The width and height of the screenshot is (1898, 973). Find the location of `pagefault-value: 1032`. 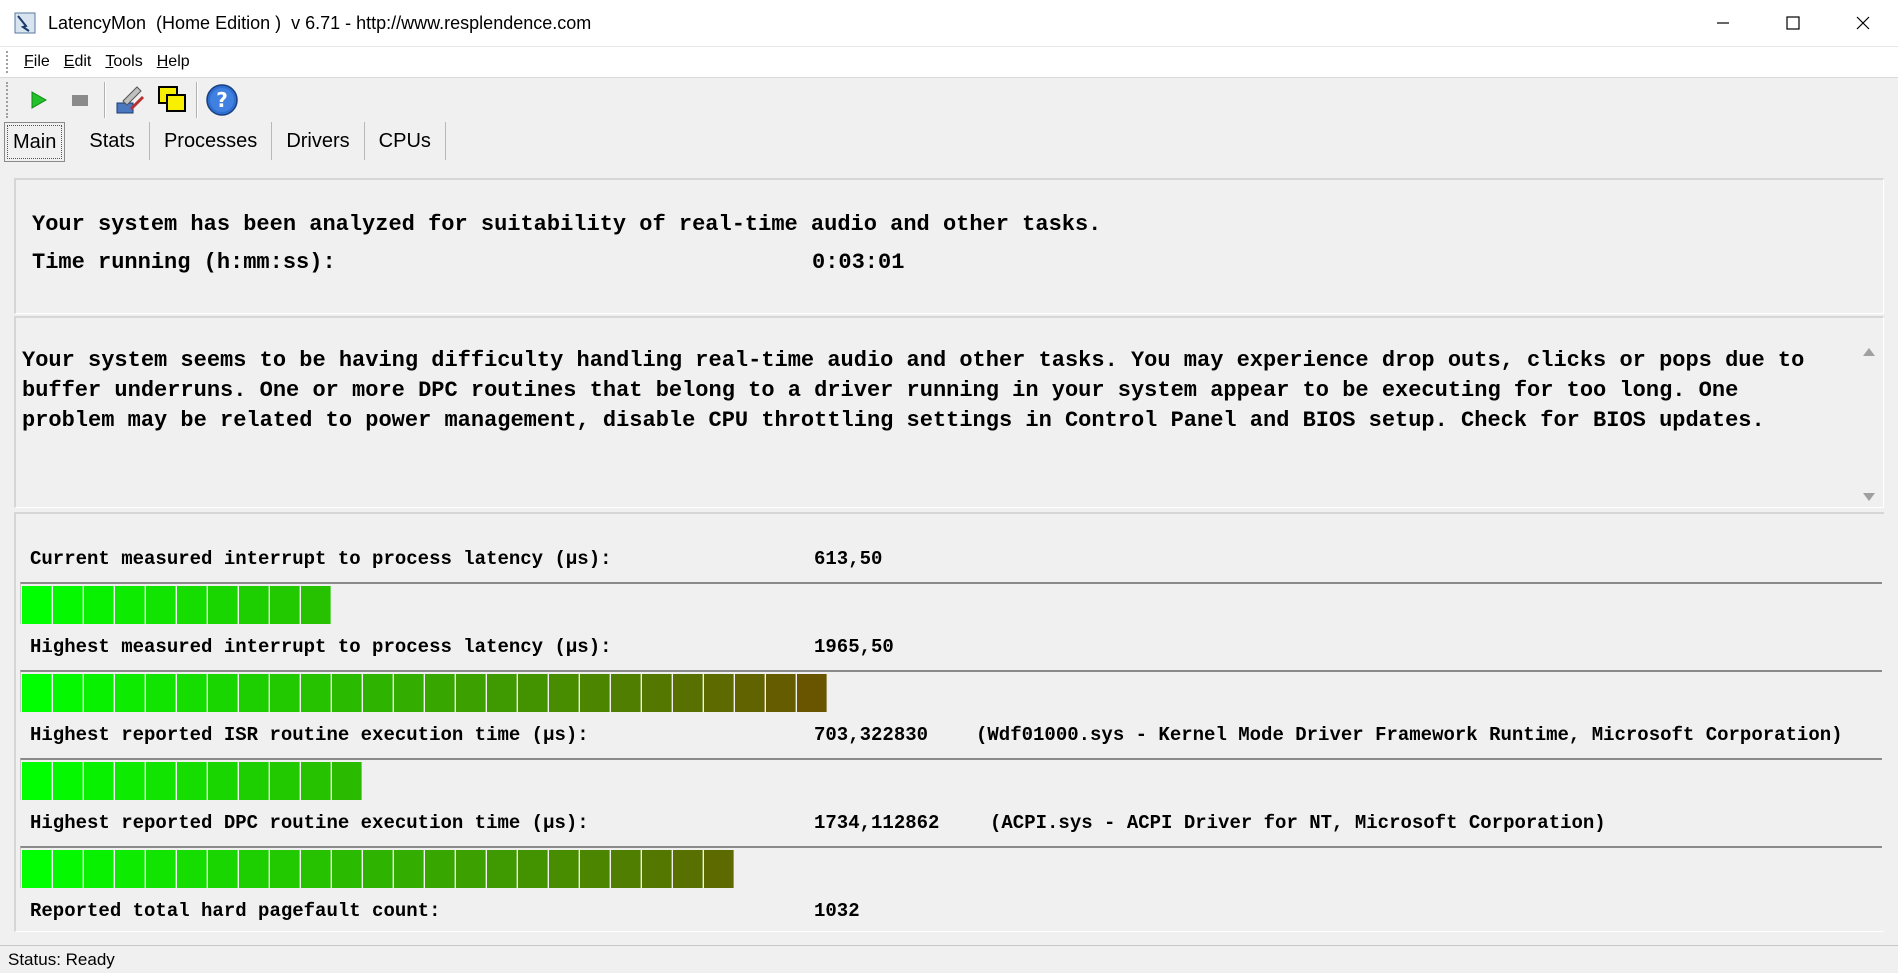

pagefault-value: 1032 is located at coordinates (837, 911).